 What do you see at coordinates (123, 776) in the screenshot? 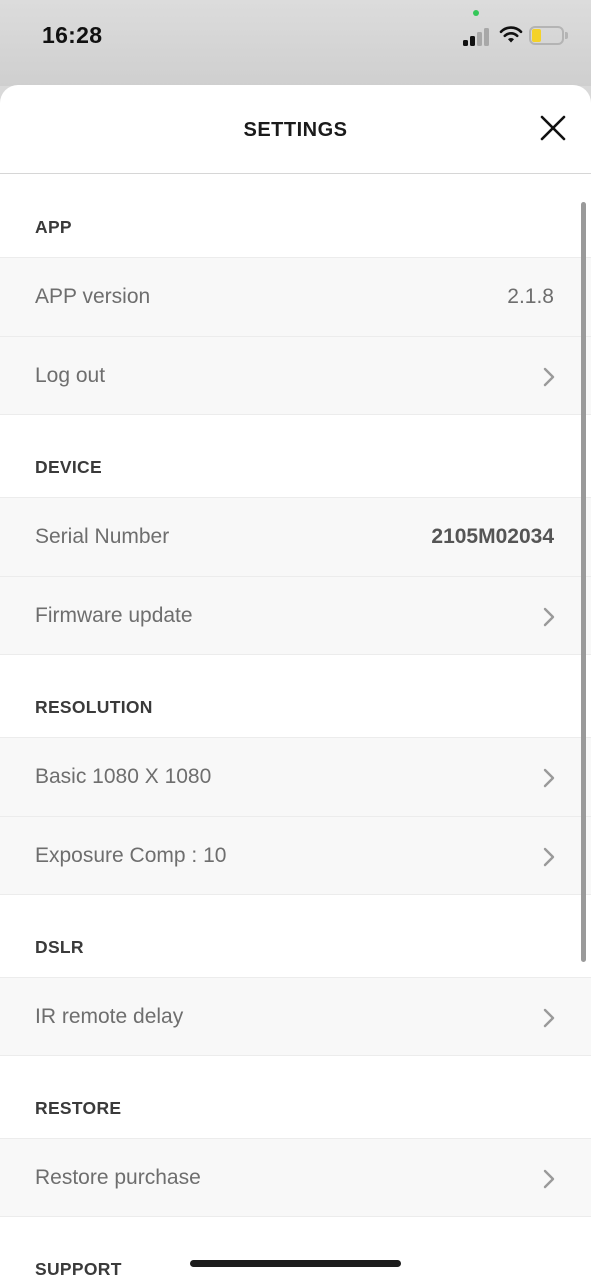
I see `row-label: Basic 1080 X 1080` at bounding box center [123, 776].